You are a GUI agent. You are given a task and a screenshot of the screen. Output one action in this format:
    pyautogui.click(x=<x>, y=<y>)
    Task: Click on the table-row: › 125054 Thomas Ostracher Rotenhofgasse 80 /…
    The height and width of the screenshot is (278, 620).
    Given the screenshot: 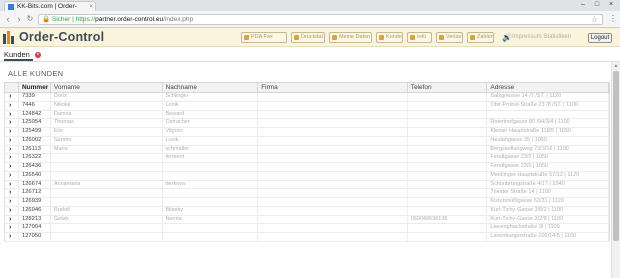 What is the action you would take?
    pyautogui.click(x=307, y=123)
    